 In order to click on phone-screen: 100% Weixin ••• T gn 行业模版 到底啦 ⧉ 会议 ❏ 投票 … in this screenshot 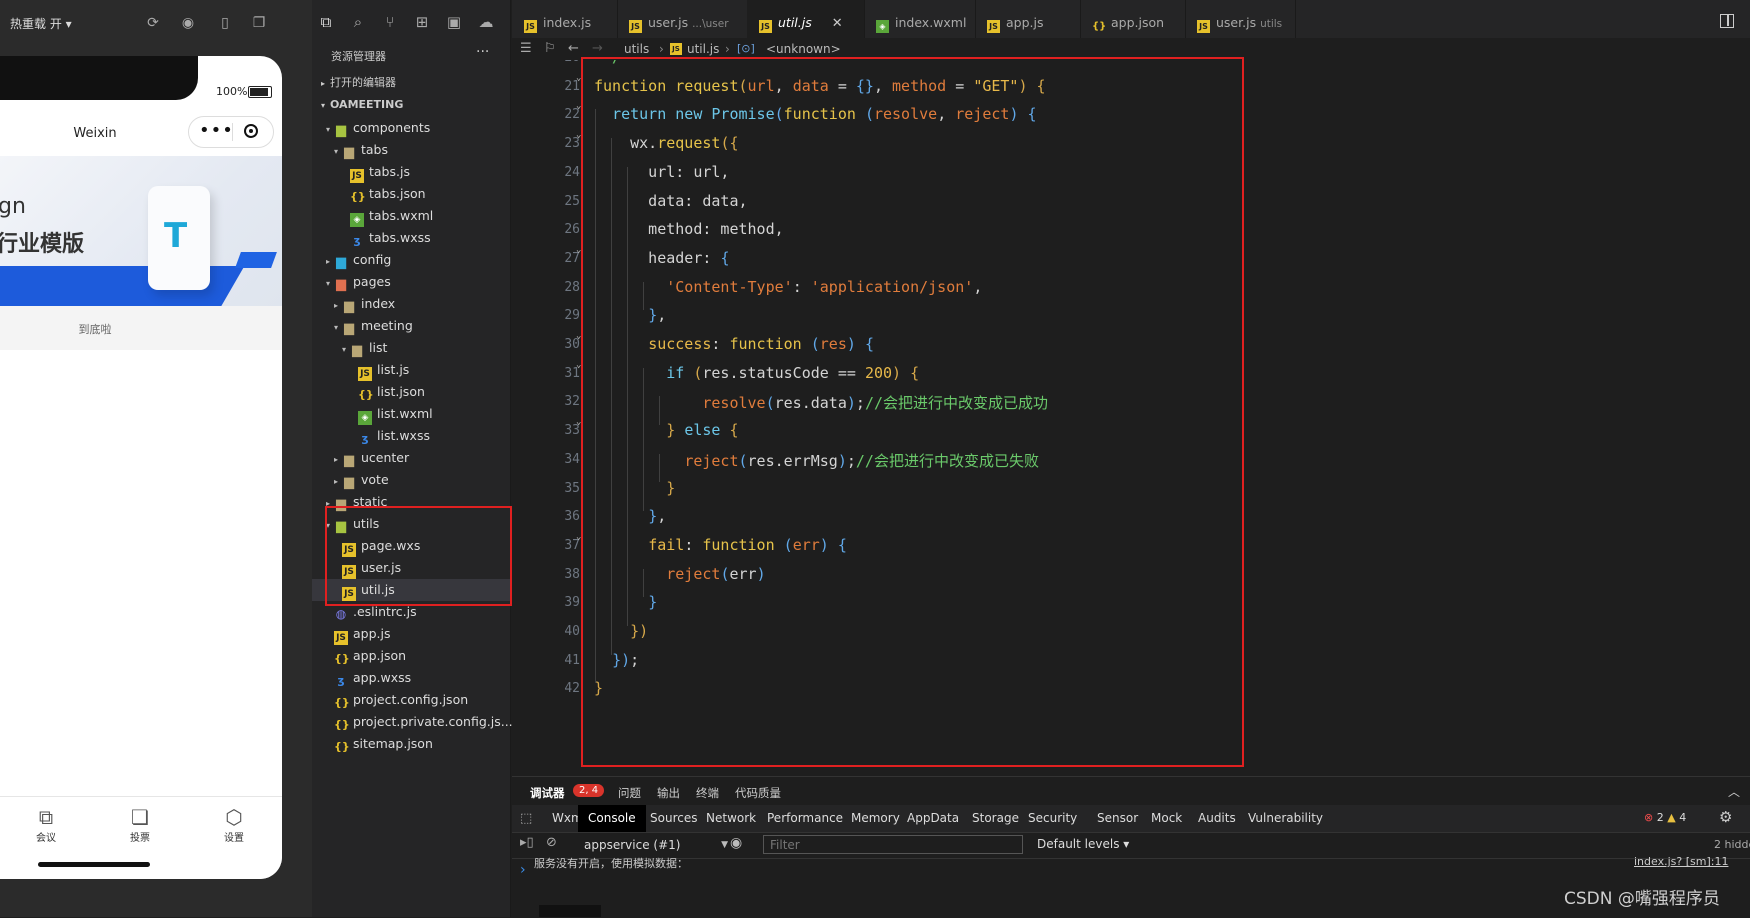, I will do `click(141, 467)`.